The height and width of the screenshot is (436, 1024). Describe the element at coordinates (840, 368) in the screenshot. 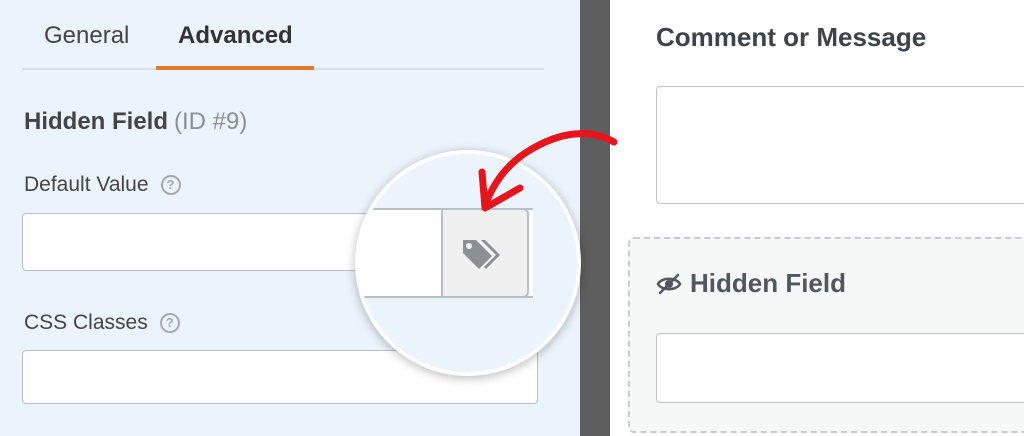

I see `hidden-field-preview-input` at that location.